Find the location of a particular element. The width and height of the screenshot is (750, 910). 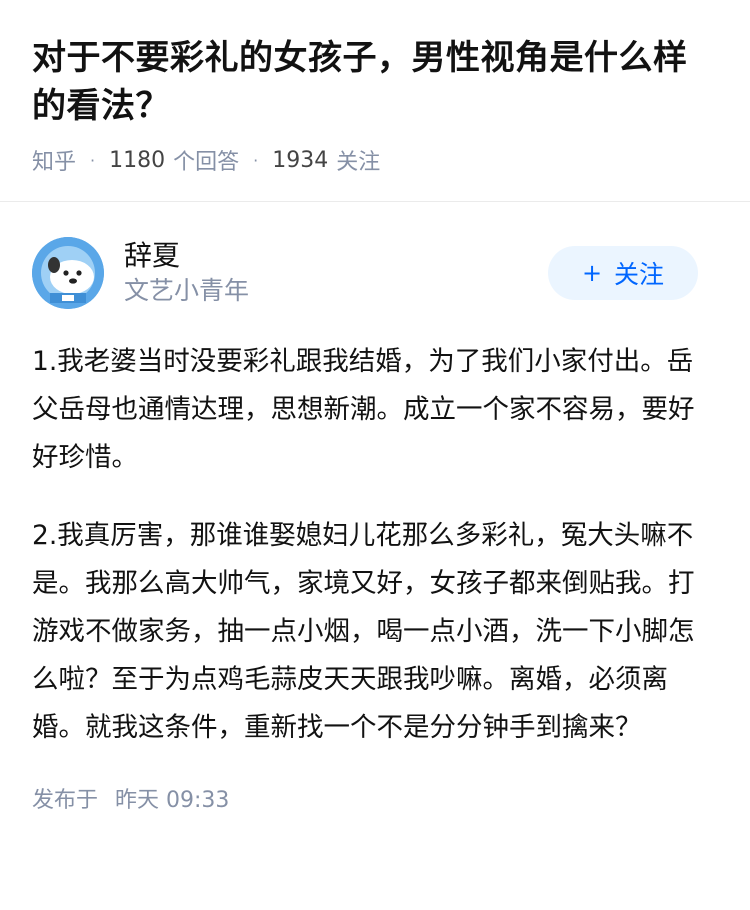

publish-label: 发布于 is located at coordinates (65, 800).